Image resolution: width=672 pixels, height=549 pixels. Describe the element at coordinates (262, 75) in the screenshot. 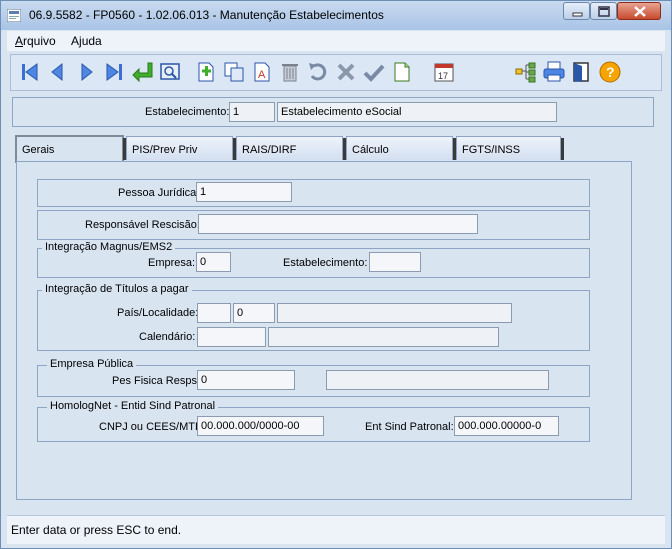

I see `svg-text: A` at that location.